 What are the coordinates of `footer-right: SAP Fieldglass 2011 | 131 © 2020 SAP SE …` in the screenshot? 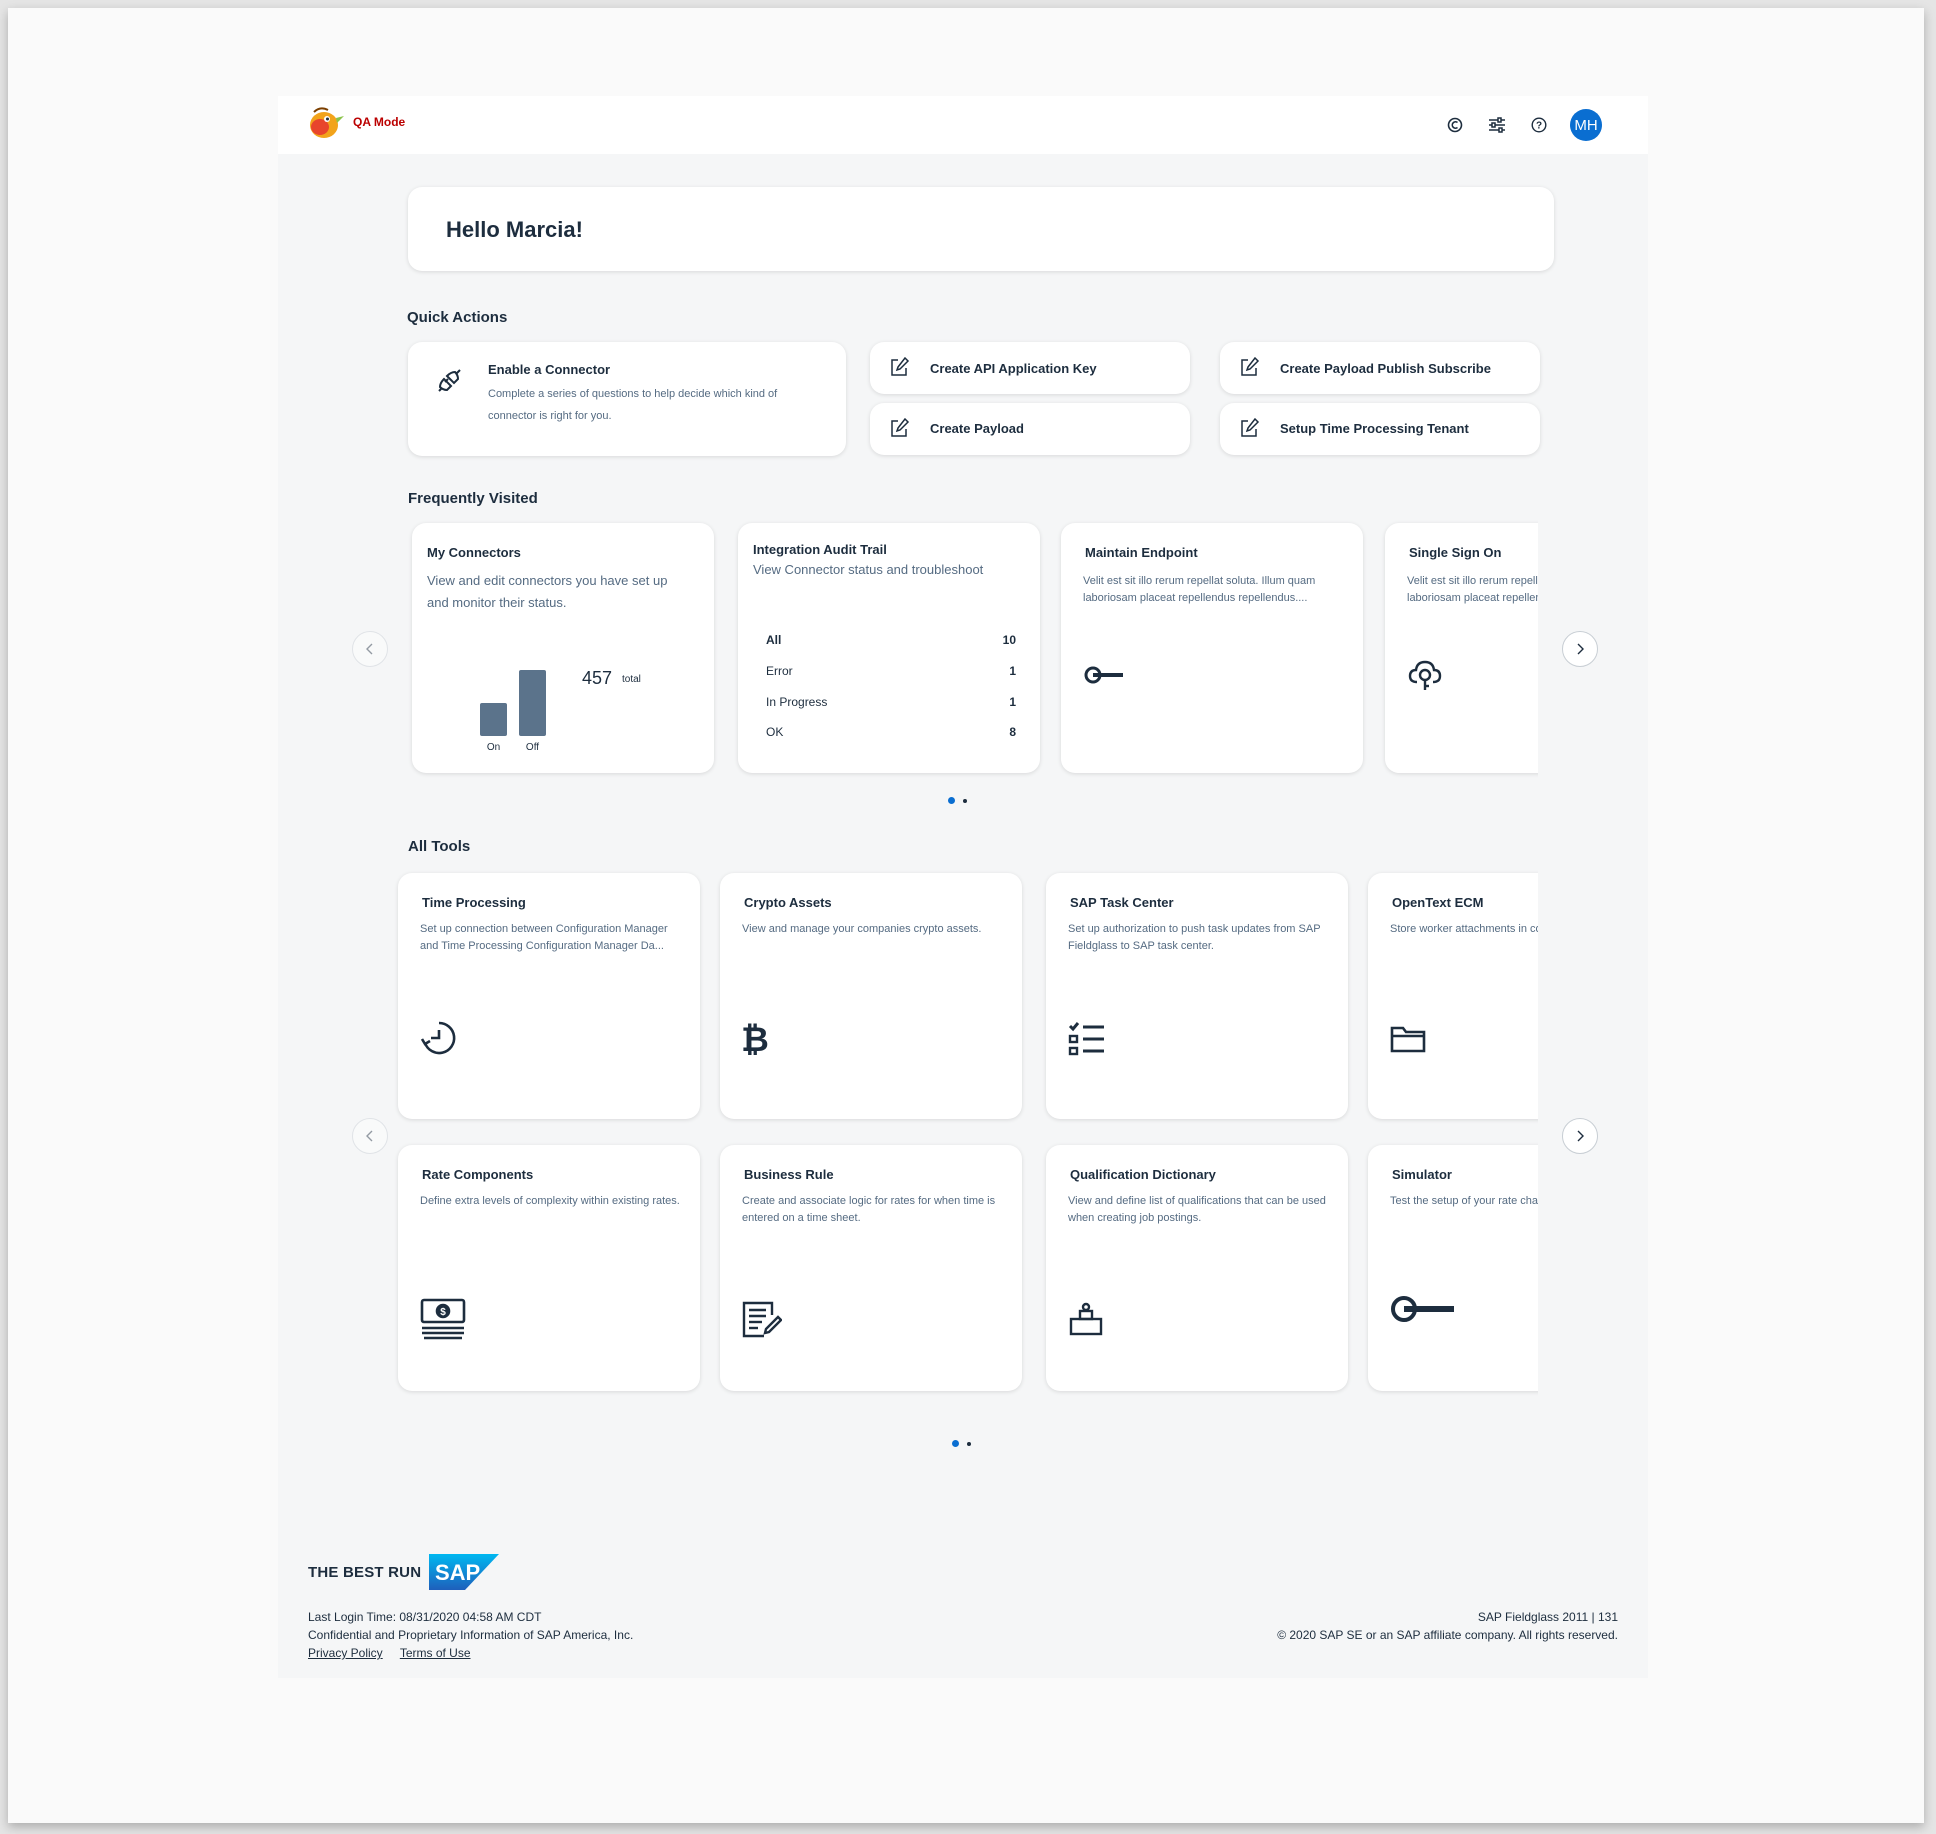 It's located at (1447, 1626).